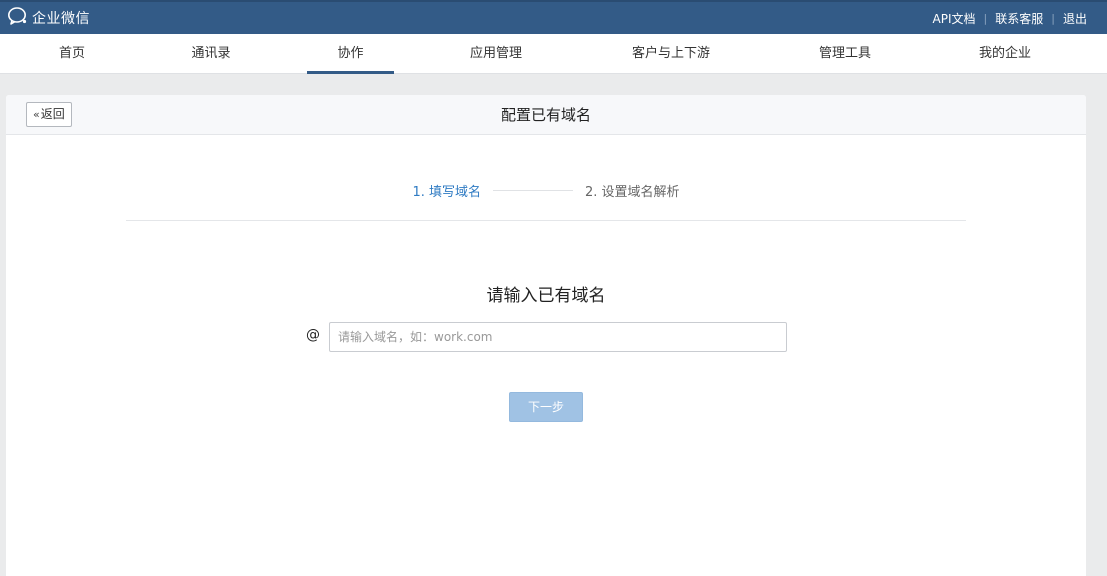 The width and height of the screenshot is (1107, 576). What do you see at coordinates (546, 296) in the screenshot?
I see `form-title: 请输入已有域名` at bounding box center [546, 296].